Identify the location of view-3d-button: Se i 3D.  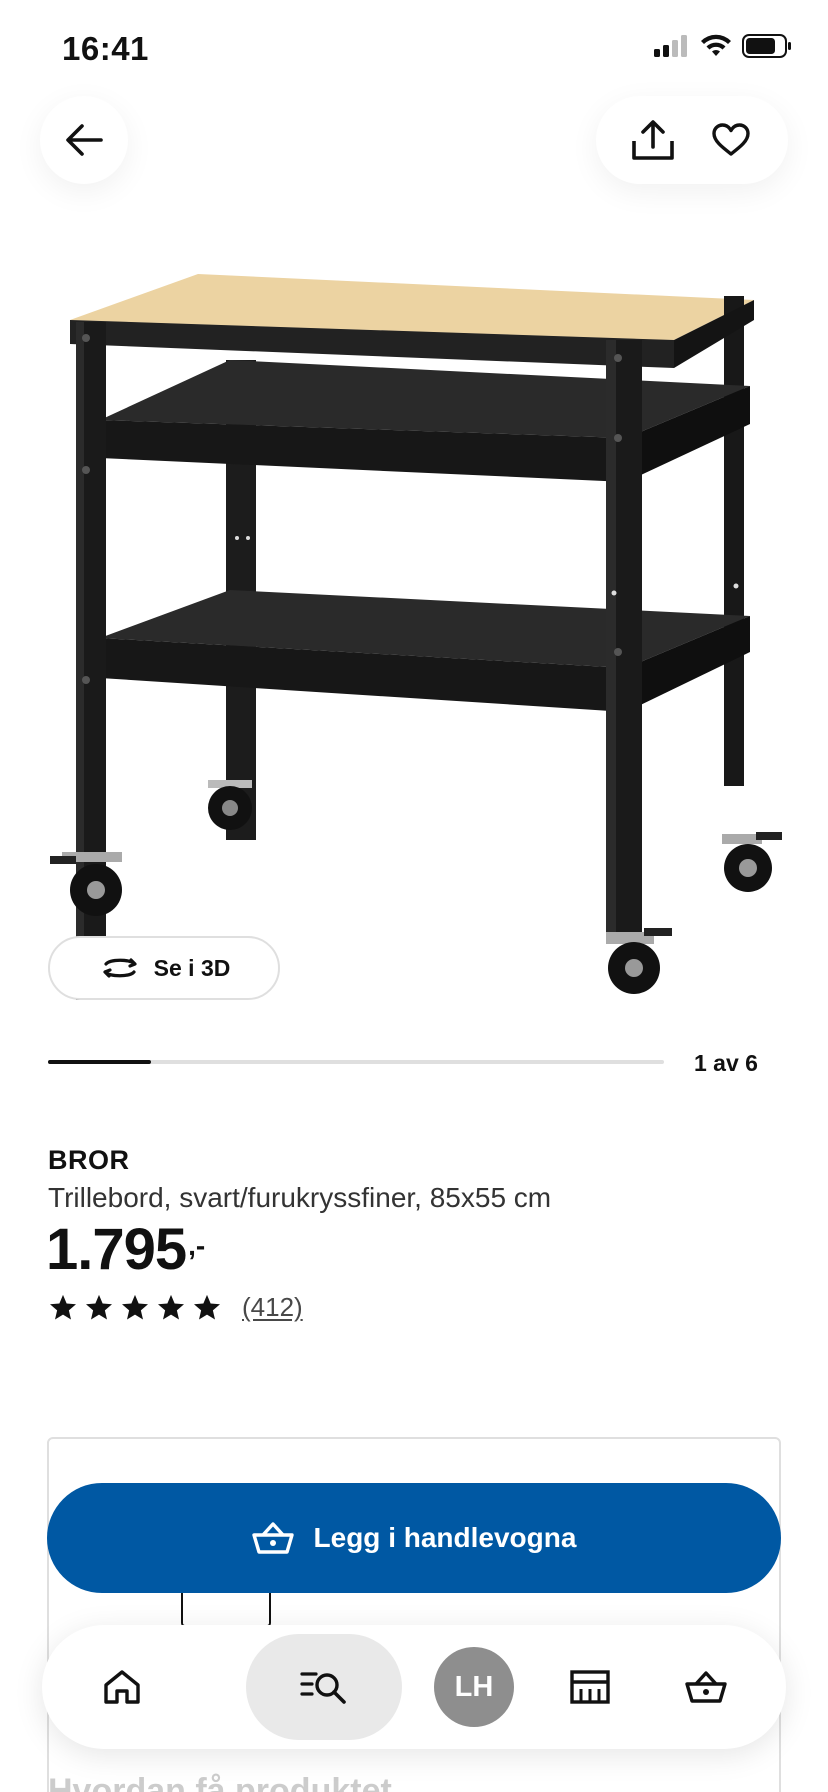
(164, 968).